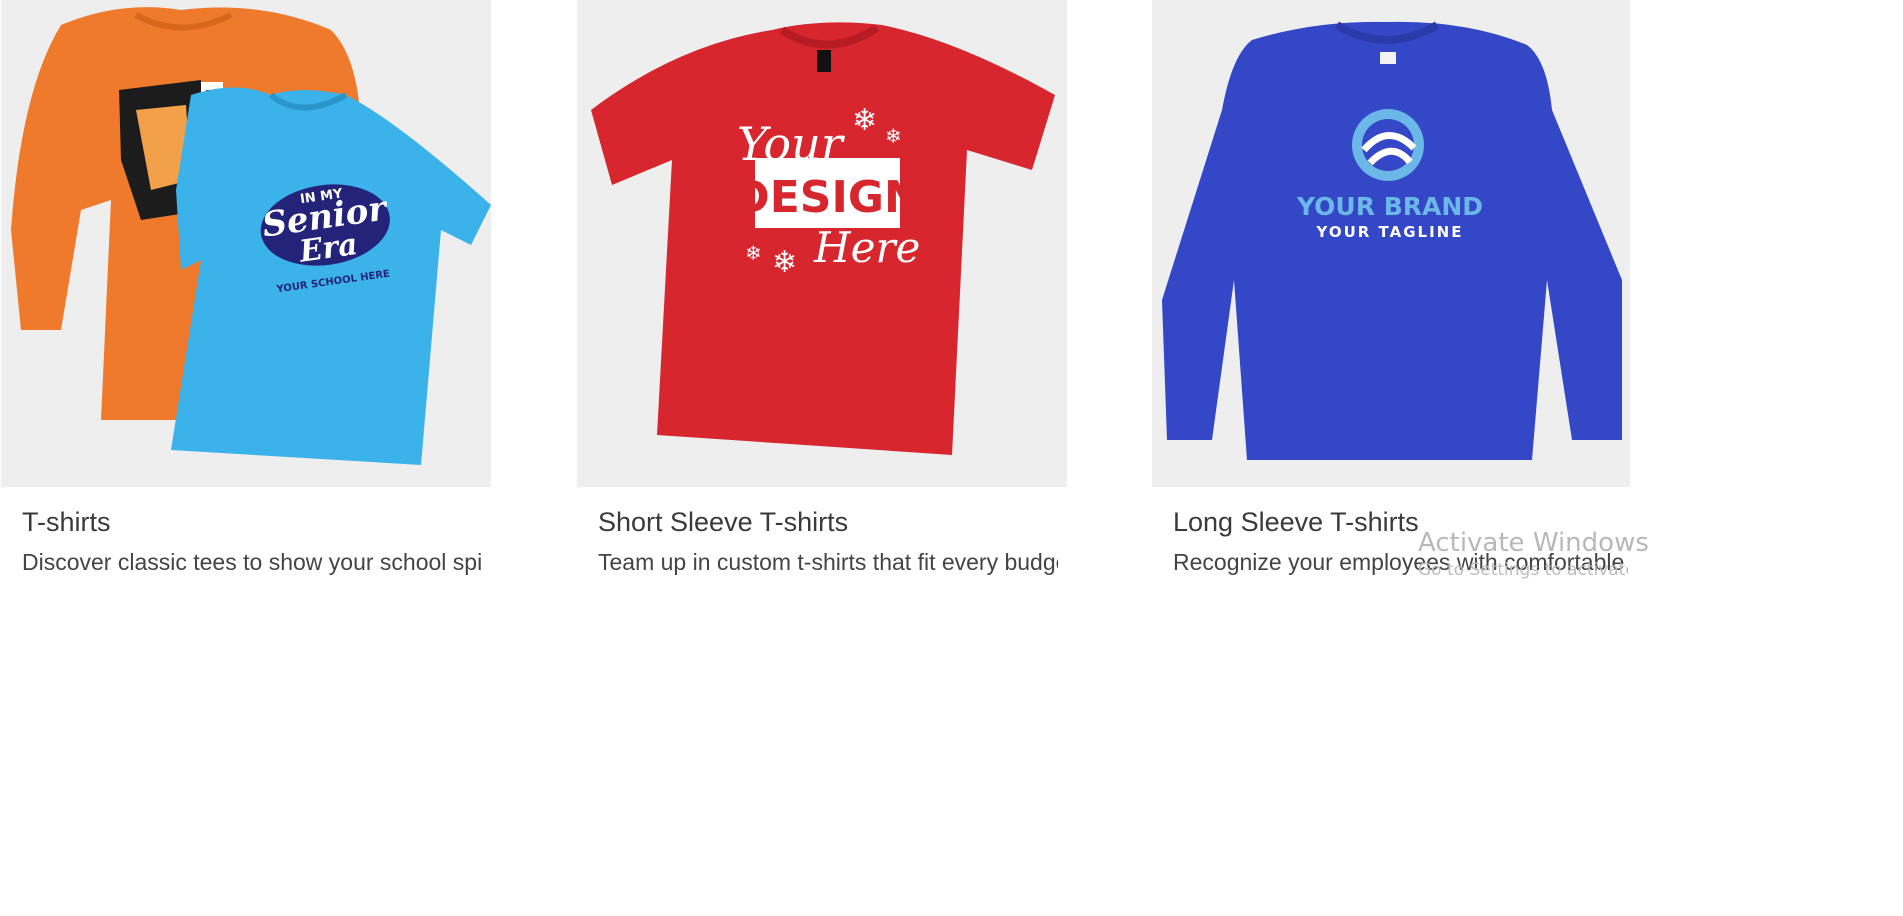  I want to click on blue-long-sleeve-image: YOUR BRAND YOUR TAGLINE, so click(1391, 243).